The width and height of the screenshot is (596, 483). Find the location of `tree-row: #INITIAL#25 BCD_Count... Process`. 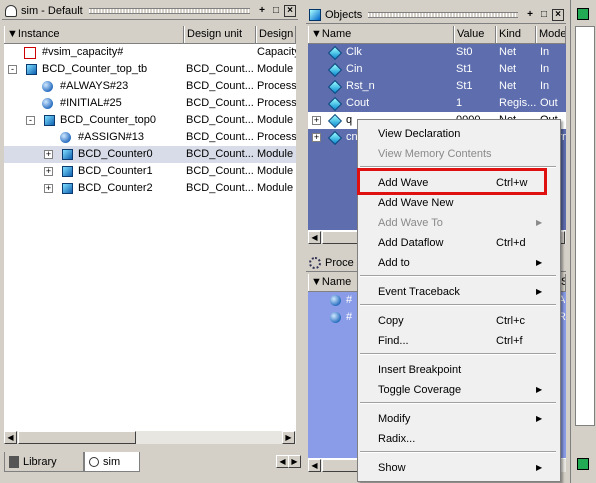

tree-row: #INITIAL#25 BCD_Count... Process is located at coordinates (150, 103).